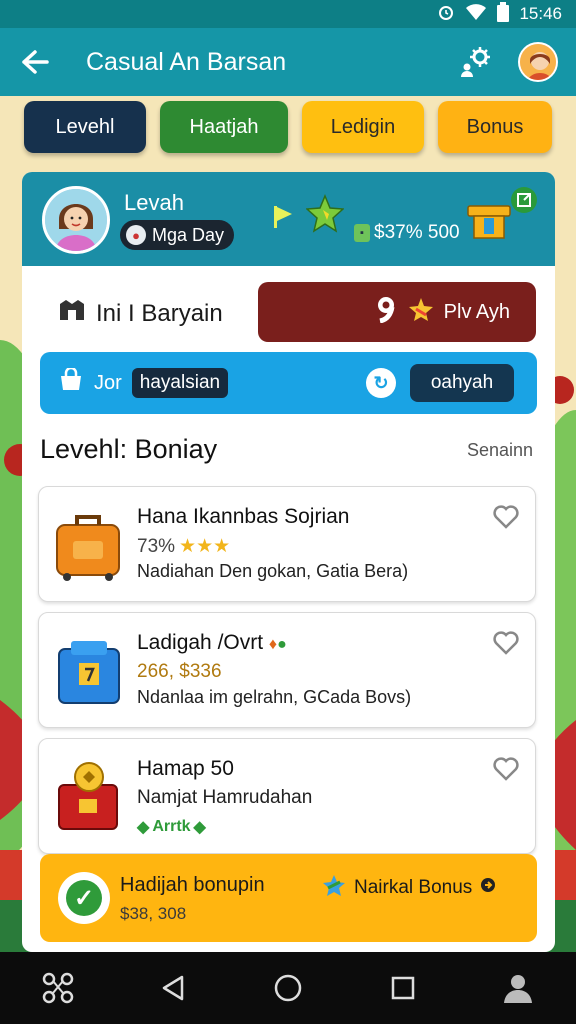  Describe the element at coordinates (540, 13) in the screenshot. I see `status-time: 15:46` at that location.